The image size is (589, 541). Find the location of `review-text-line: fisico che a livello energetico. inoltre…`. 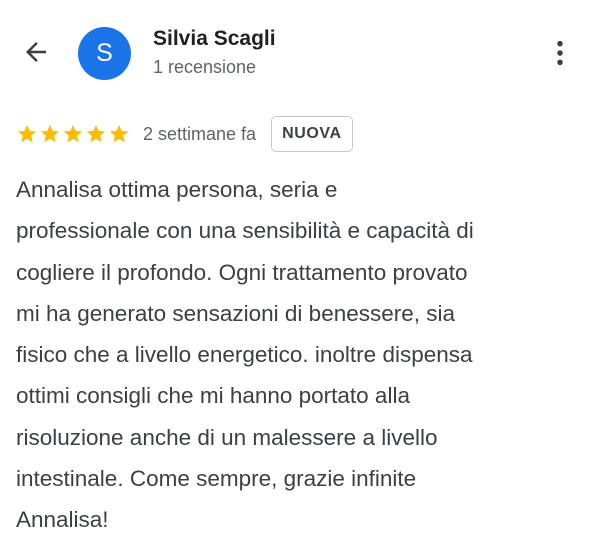

review-text-line: fisico che a livello energetico. inoltre… is located at coordinates (244, 355).